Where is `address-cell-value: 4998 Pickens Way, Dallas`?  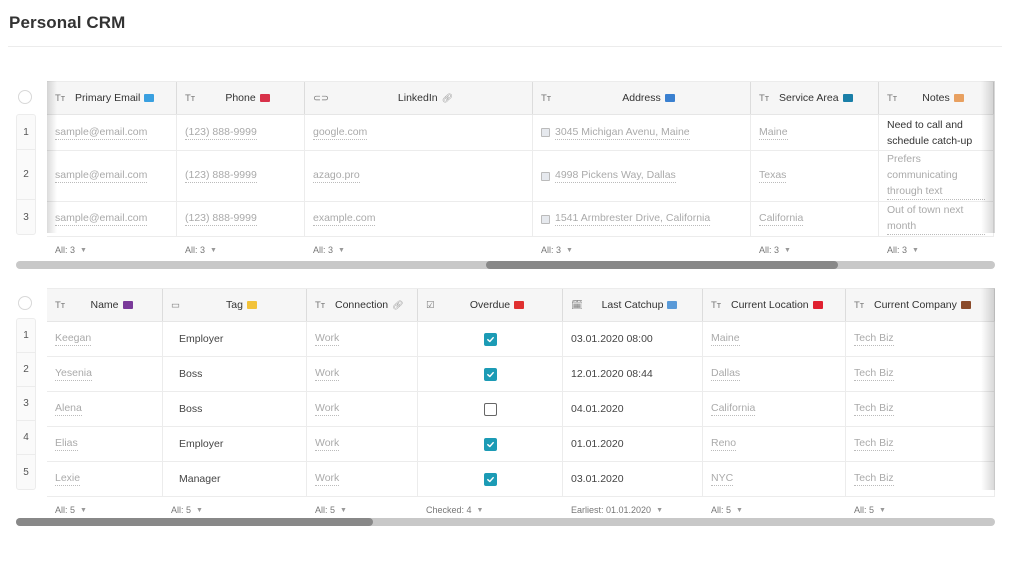
address-cell-value: 4998 Pickens Way, Dallas is located at coordinates (615, 176).